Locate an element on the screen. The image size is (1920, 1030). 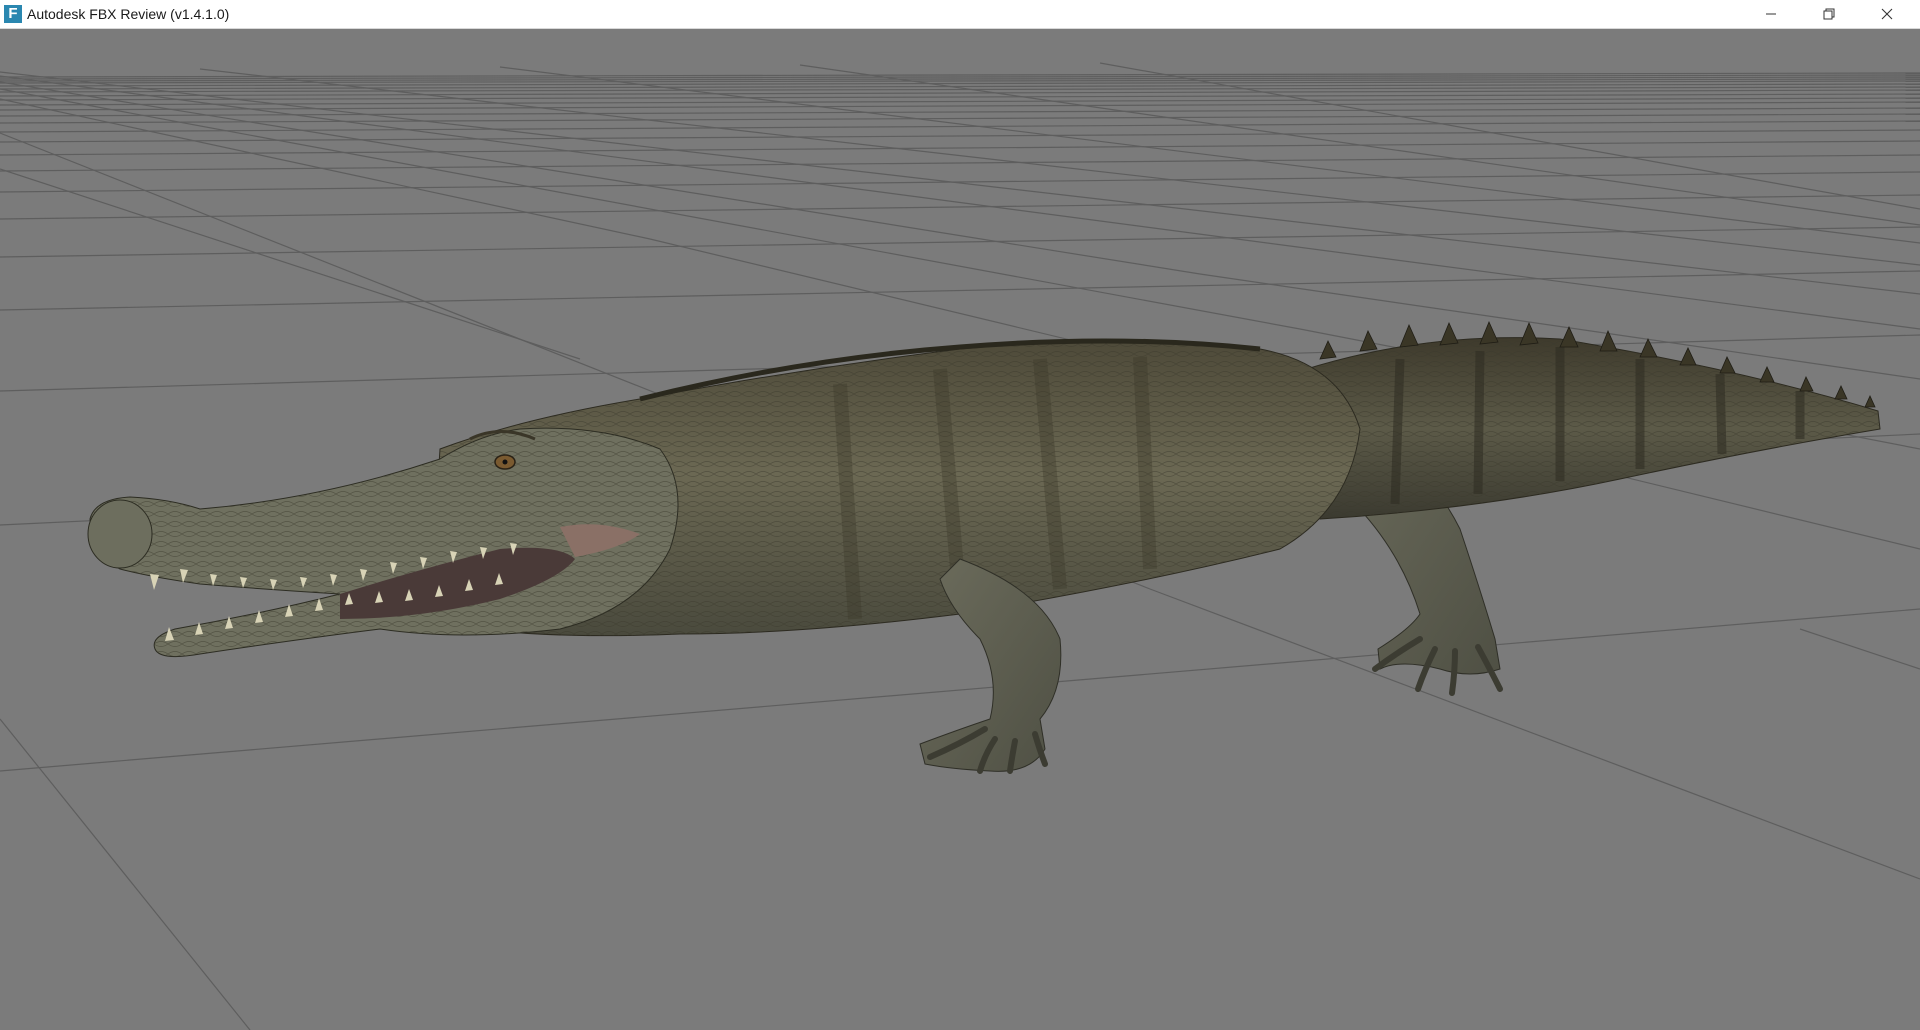
close-button is located at coordinates (1887, 14).